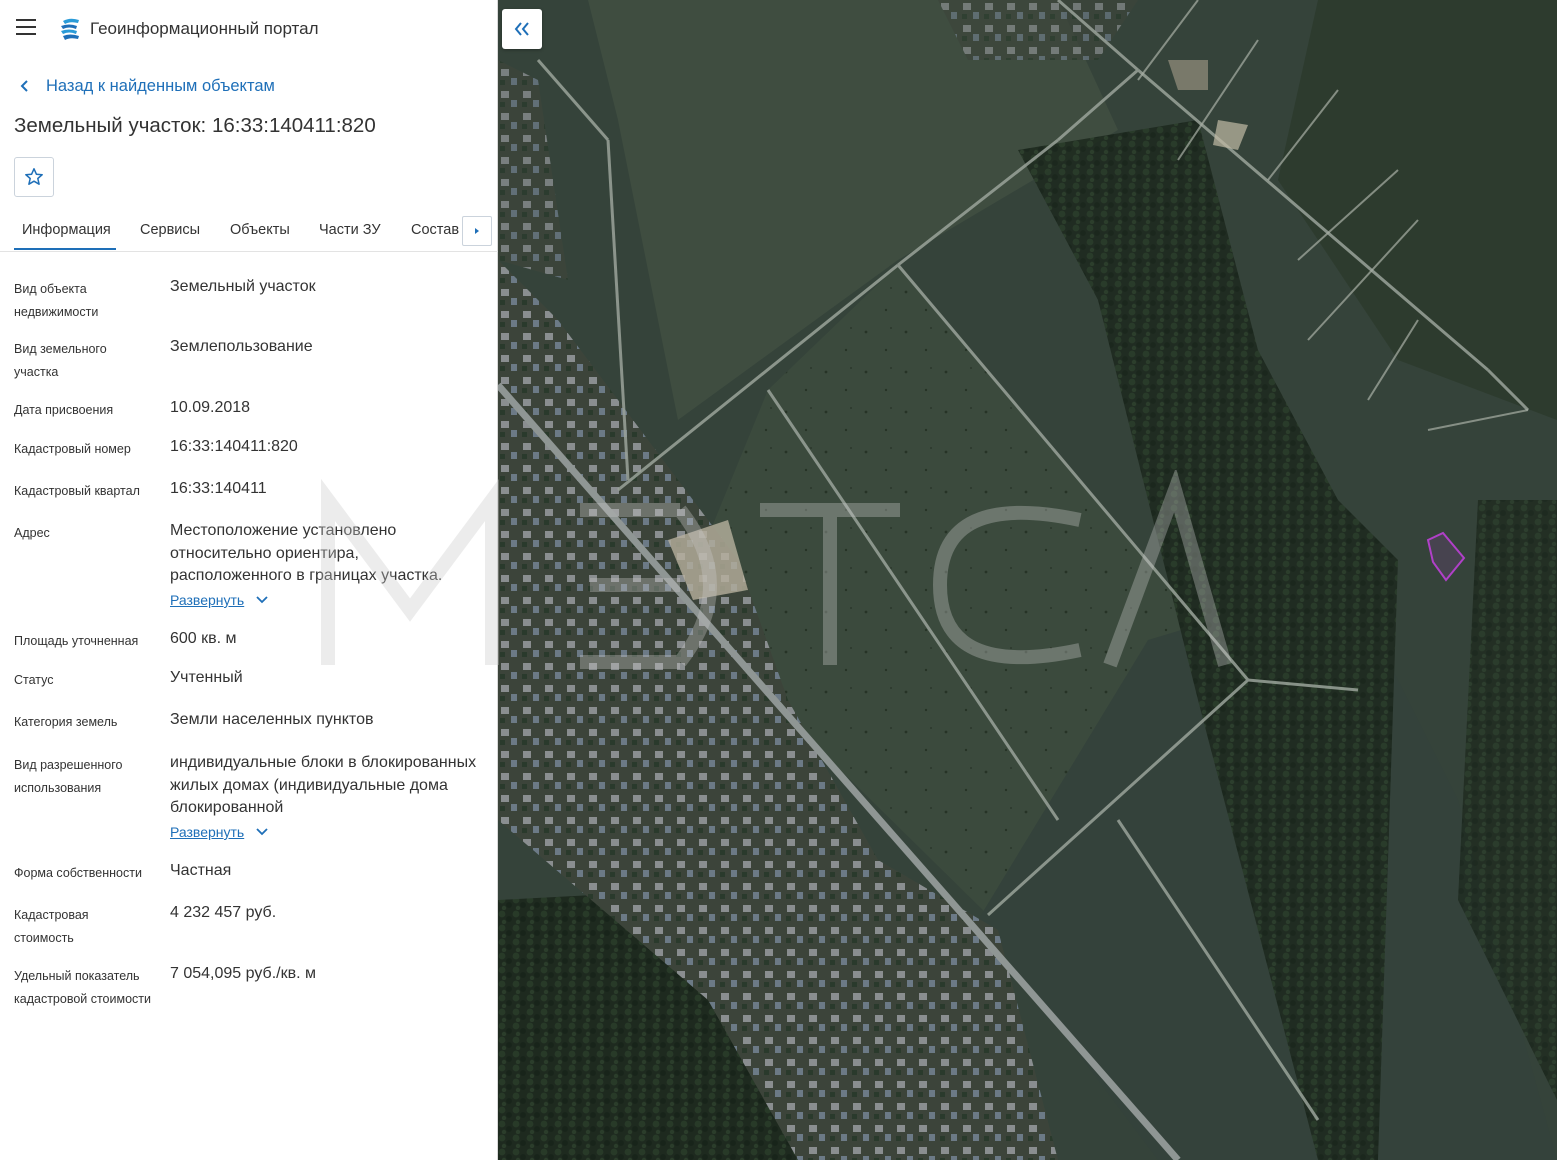 The image size is (1557, 1160). I want to click on field-label: Вид разрешенного использования, so click(68, 776).